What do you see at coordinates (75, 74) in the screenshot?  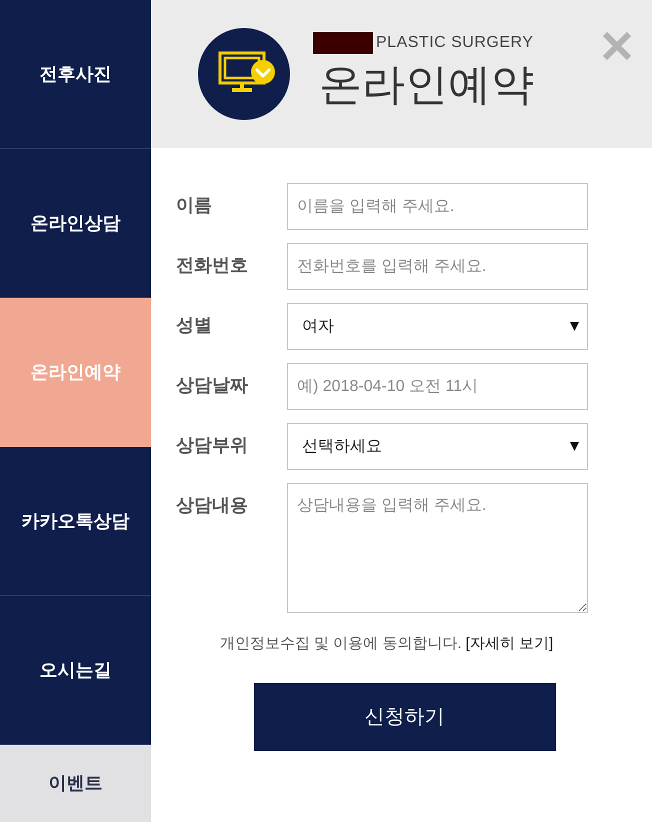 I see `sidebar-item: 전후사진` at bounding box center [75, 74].